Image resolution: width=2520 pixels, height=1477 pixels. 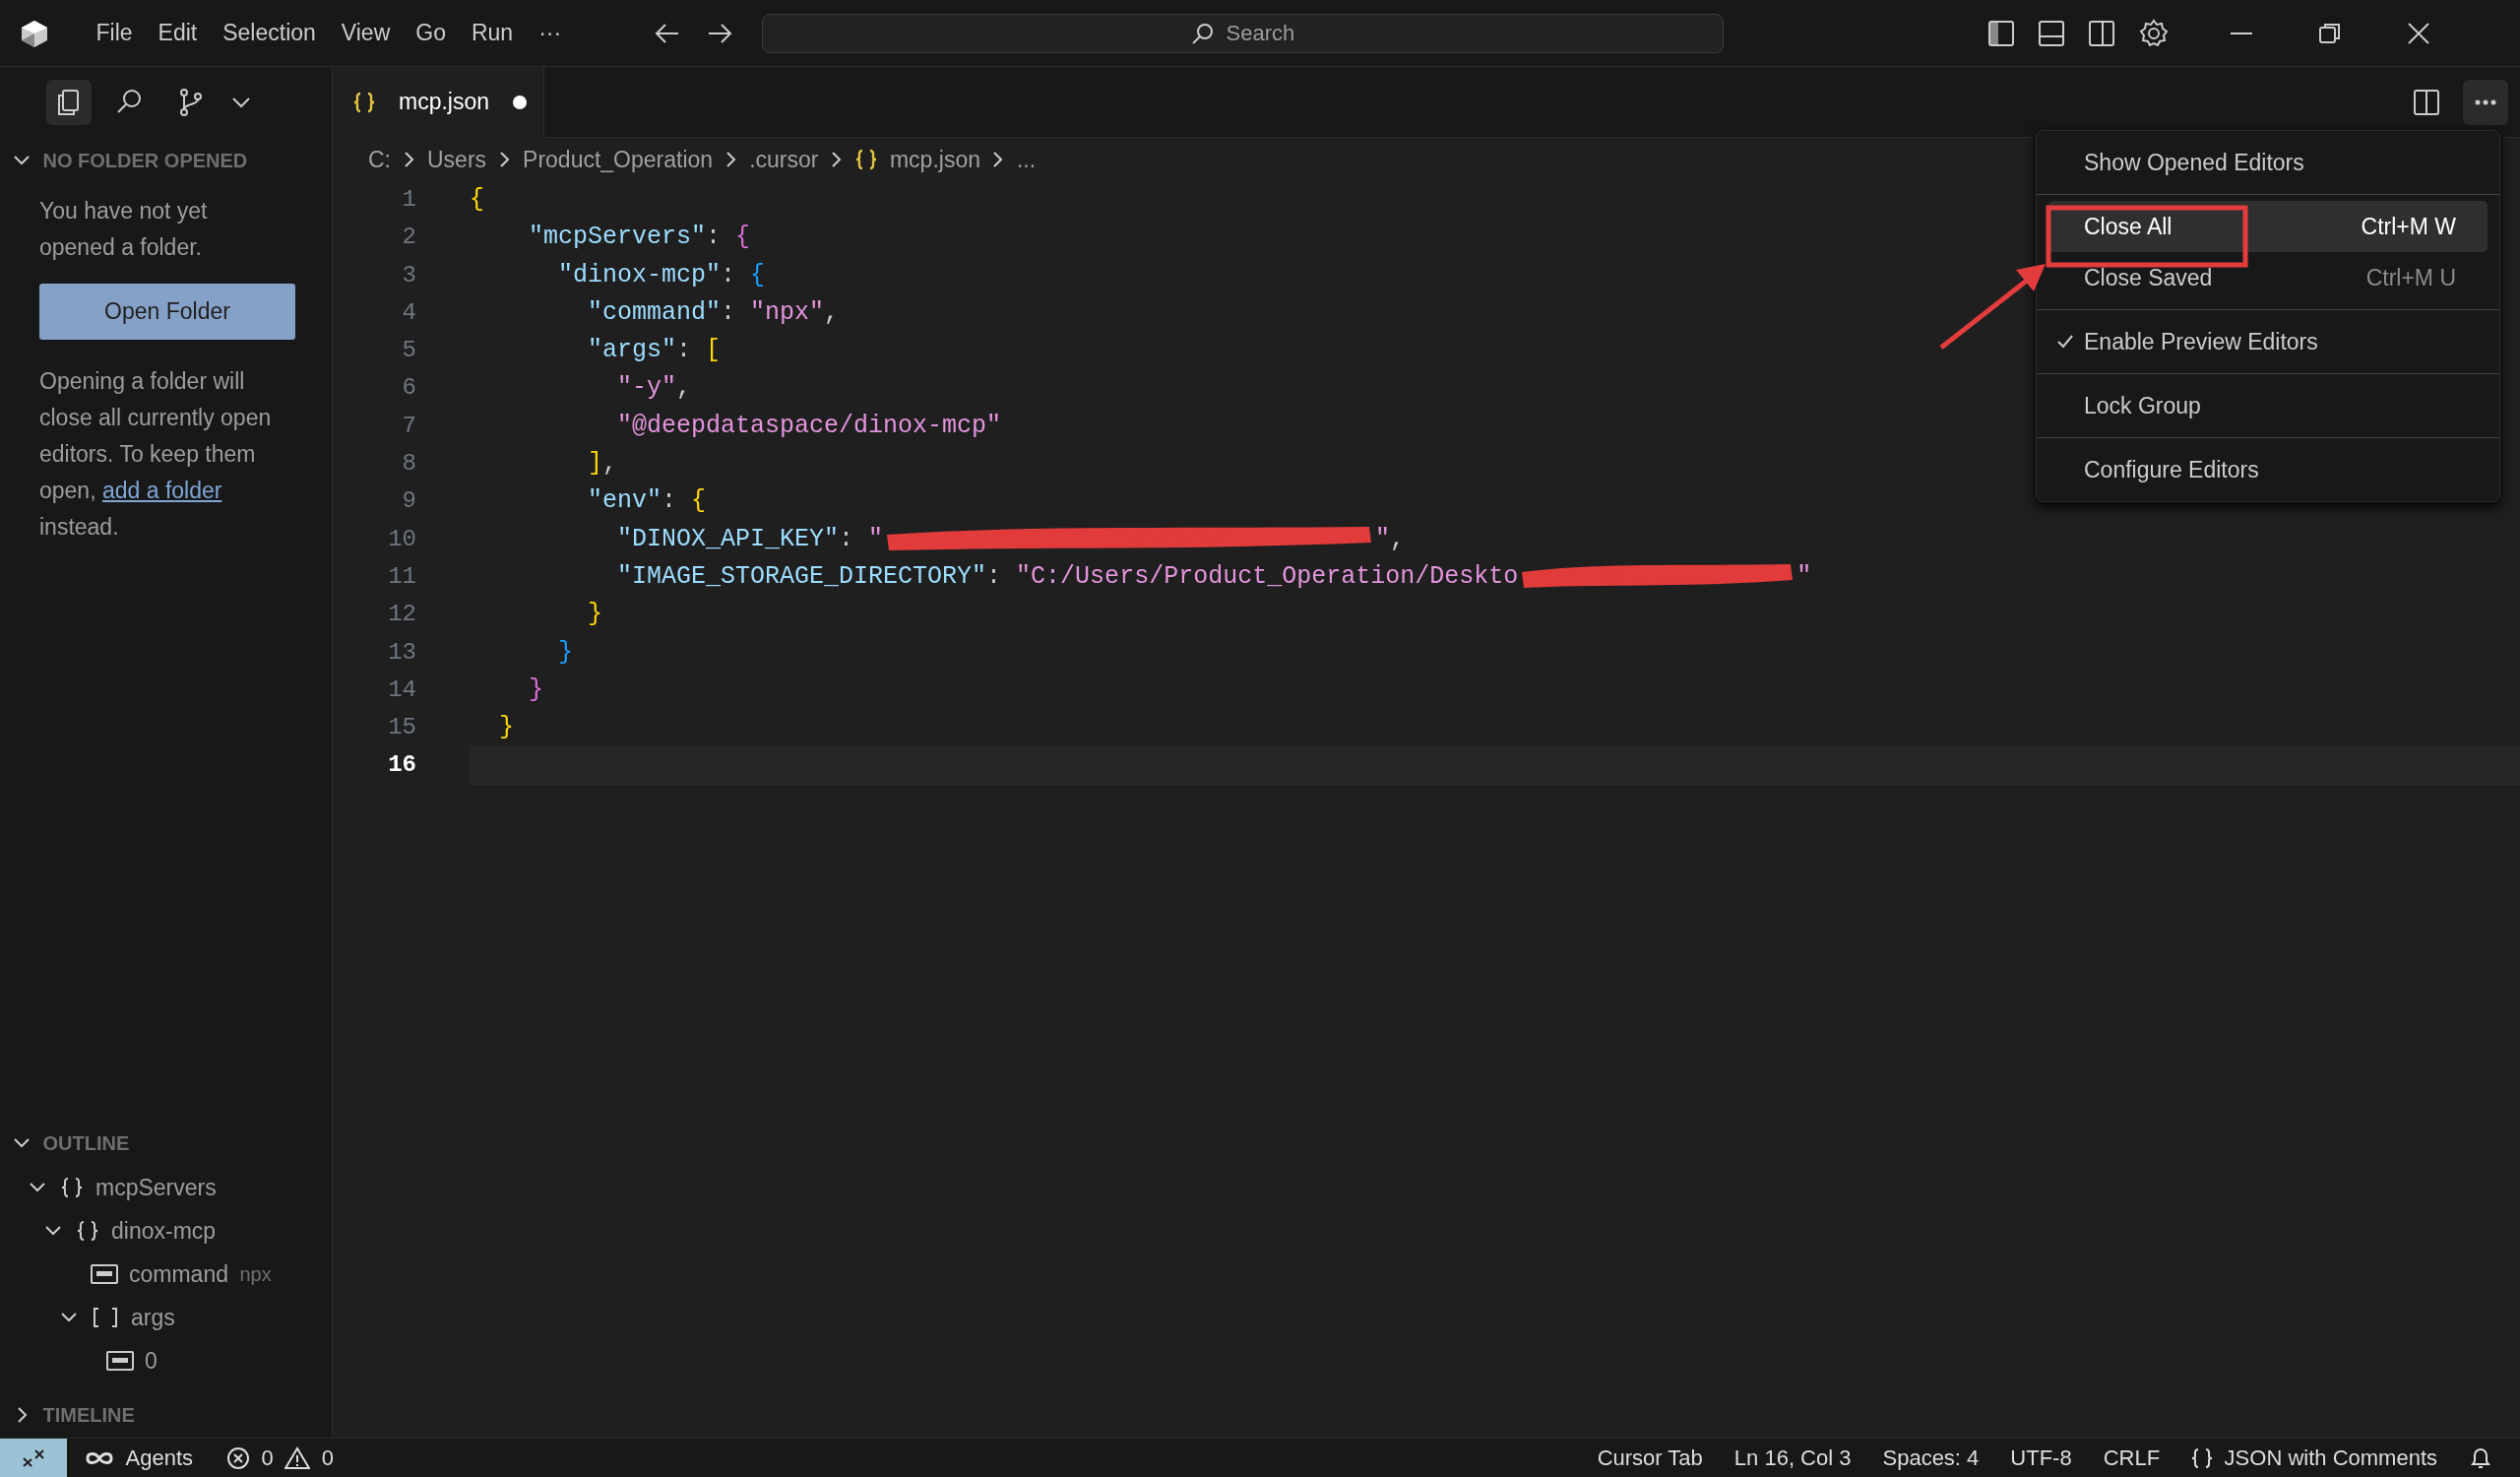 What do you see at coordinates (2408, 227) in the screenshot?
I see `shortcut-label: Ctrl+M W` at bounding box center [2408, 227].